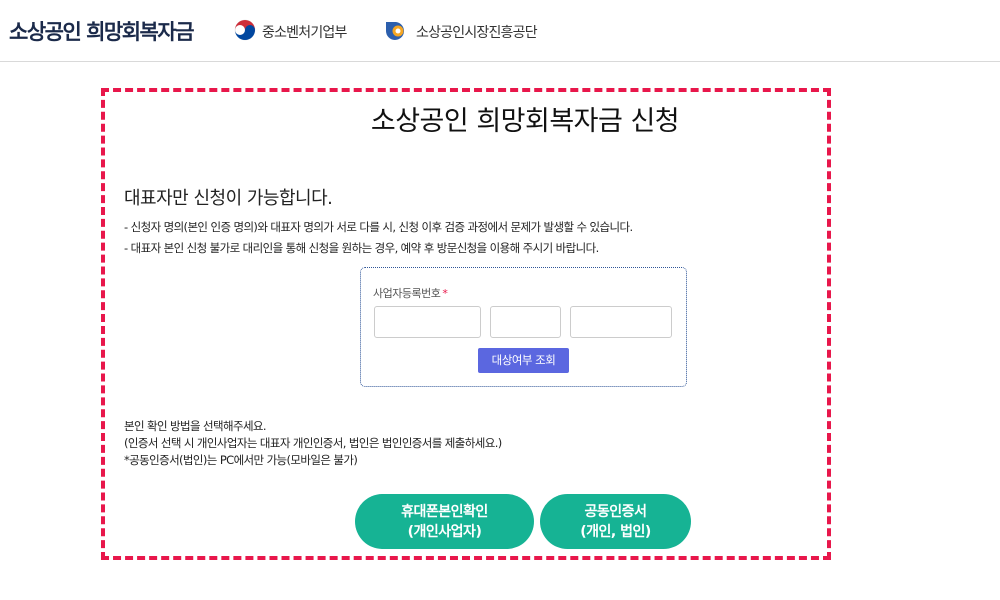 The image size is (1000, 600). What do you see at coordinates (444, 521) in the screenshot?
I see `mobile-identity-verification-button: 휴대폰본인확인 (개인사업자)` at bounding box center [444, 521].